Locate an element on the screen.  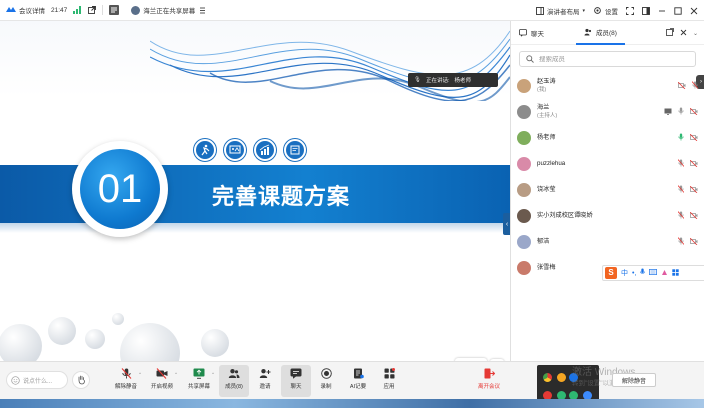
member-row: 郁洁 is located at coordinates (607, 242).